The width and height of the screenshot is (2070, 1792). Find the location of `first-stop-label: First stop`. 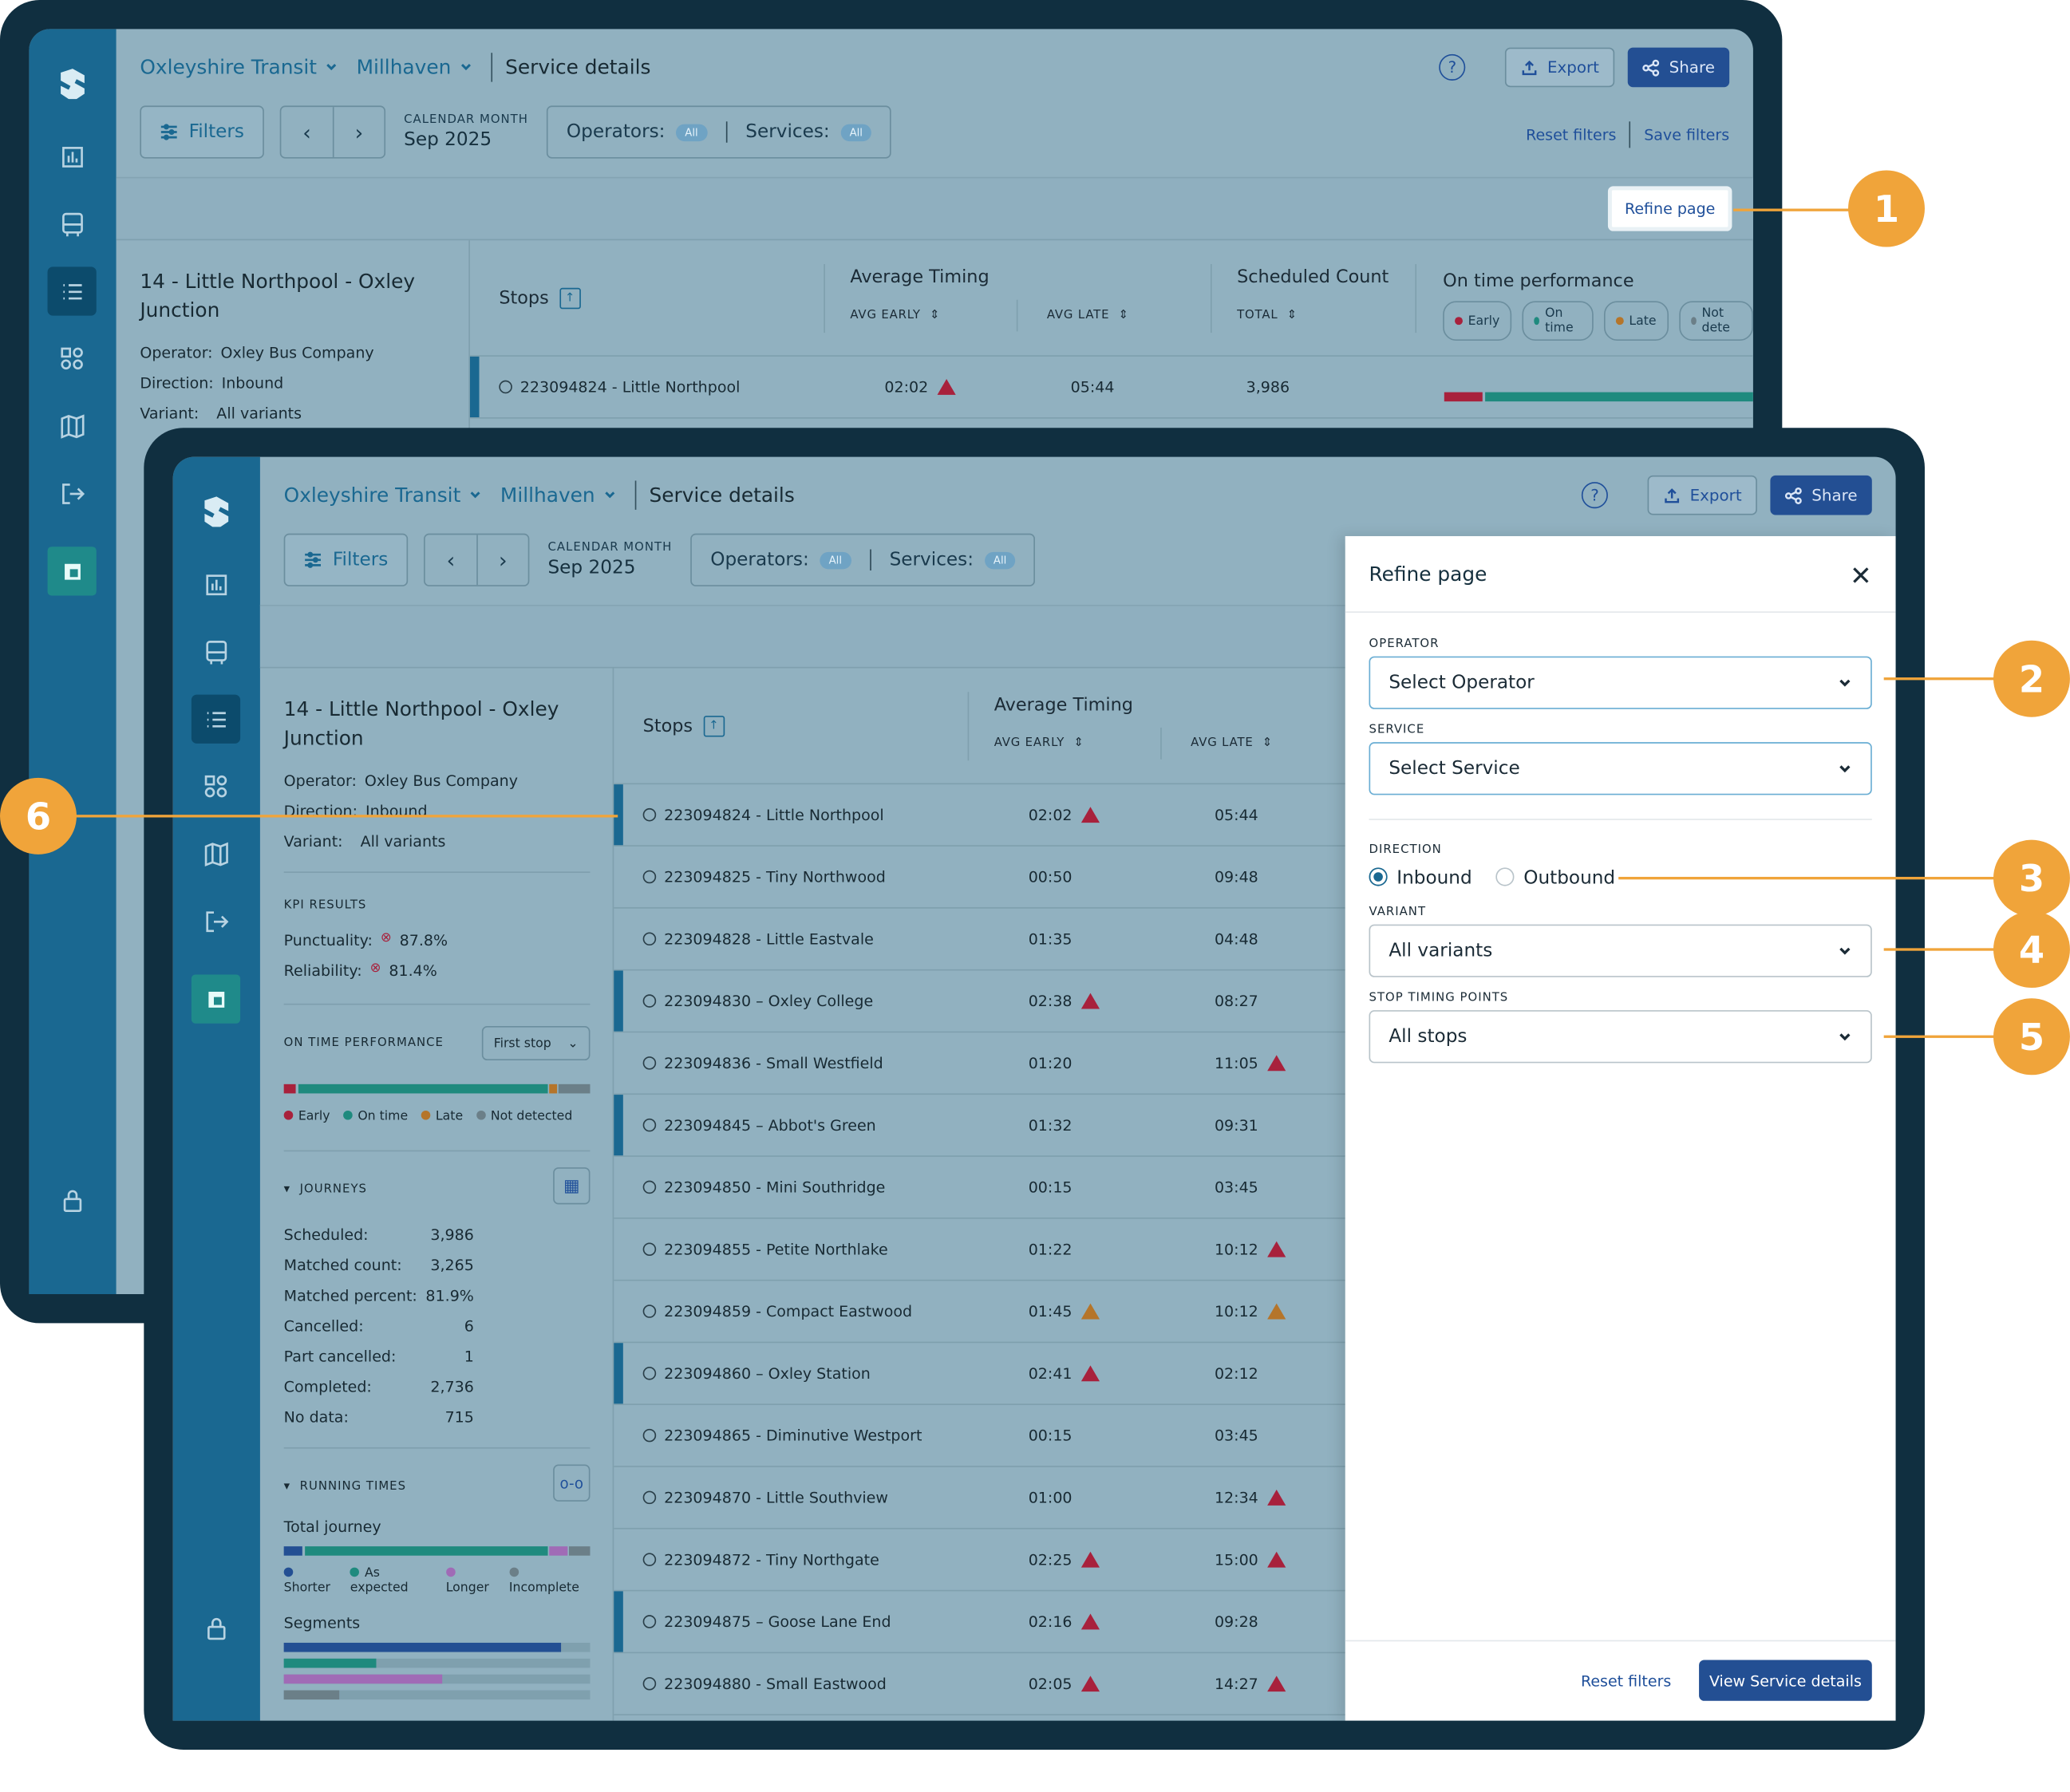

first-stop-label: First stop is located at coordinates (522, 1043).